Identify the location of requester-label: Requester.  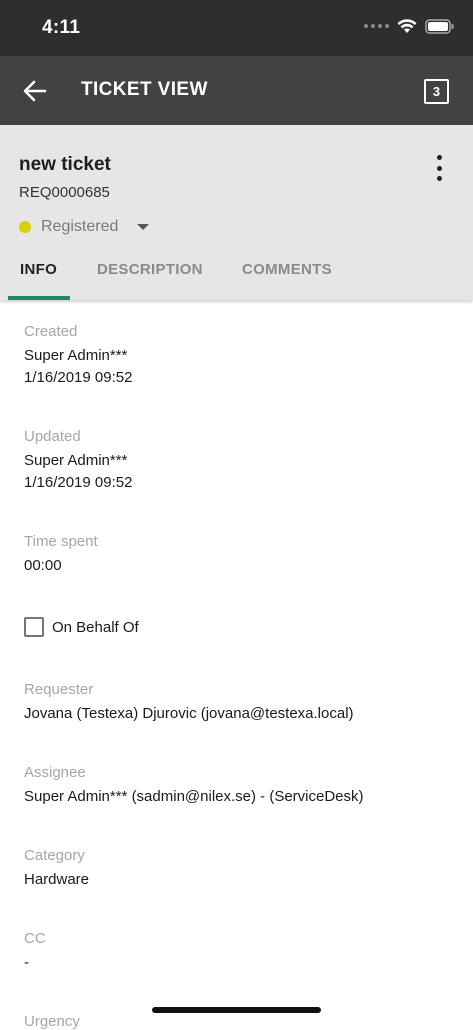
(59, 689).